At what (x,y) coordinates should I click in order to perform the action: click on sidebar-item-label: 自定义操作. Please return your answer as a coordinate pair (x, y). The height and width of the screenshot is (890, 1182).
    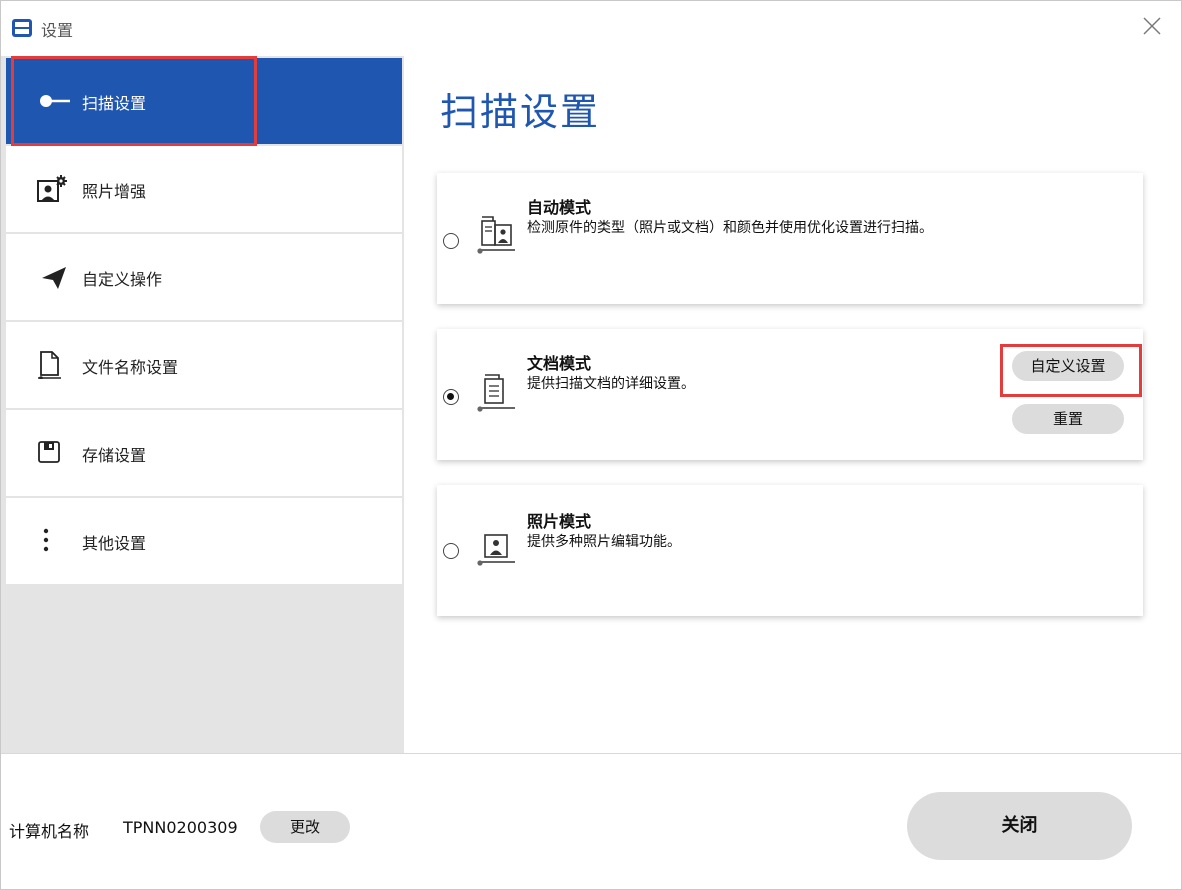
    Looking at the image, I should click on (122, 279).